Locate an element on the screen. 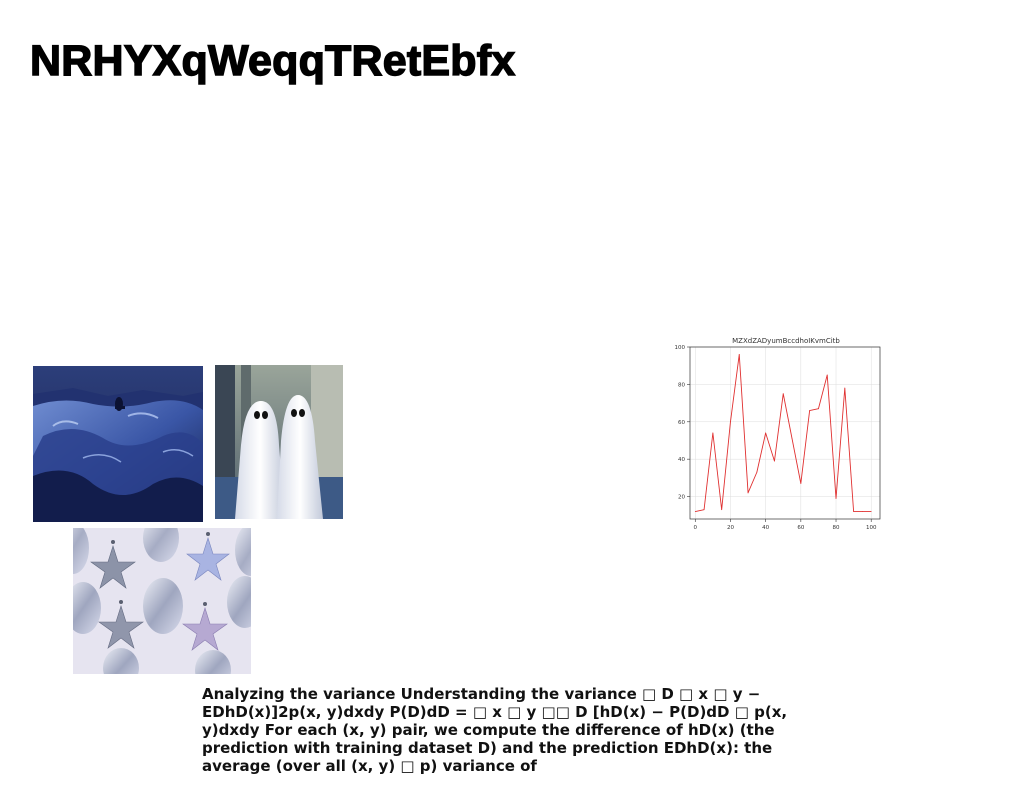  x-tick-label: 100 is located at coordinates (871, 528).